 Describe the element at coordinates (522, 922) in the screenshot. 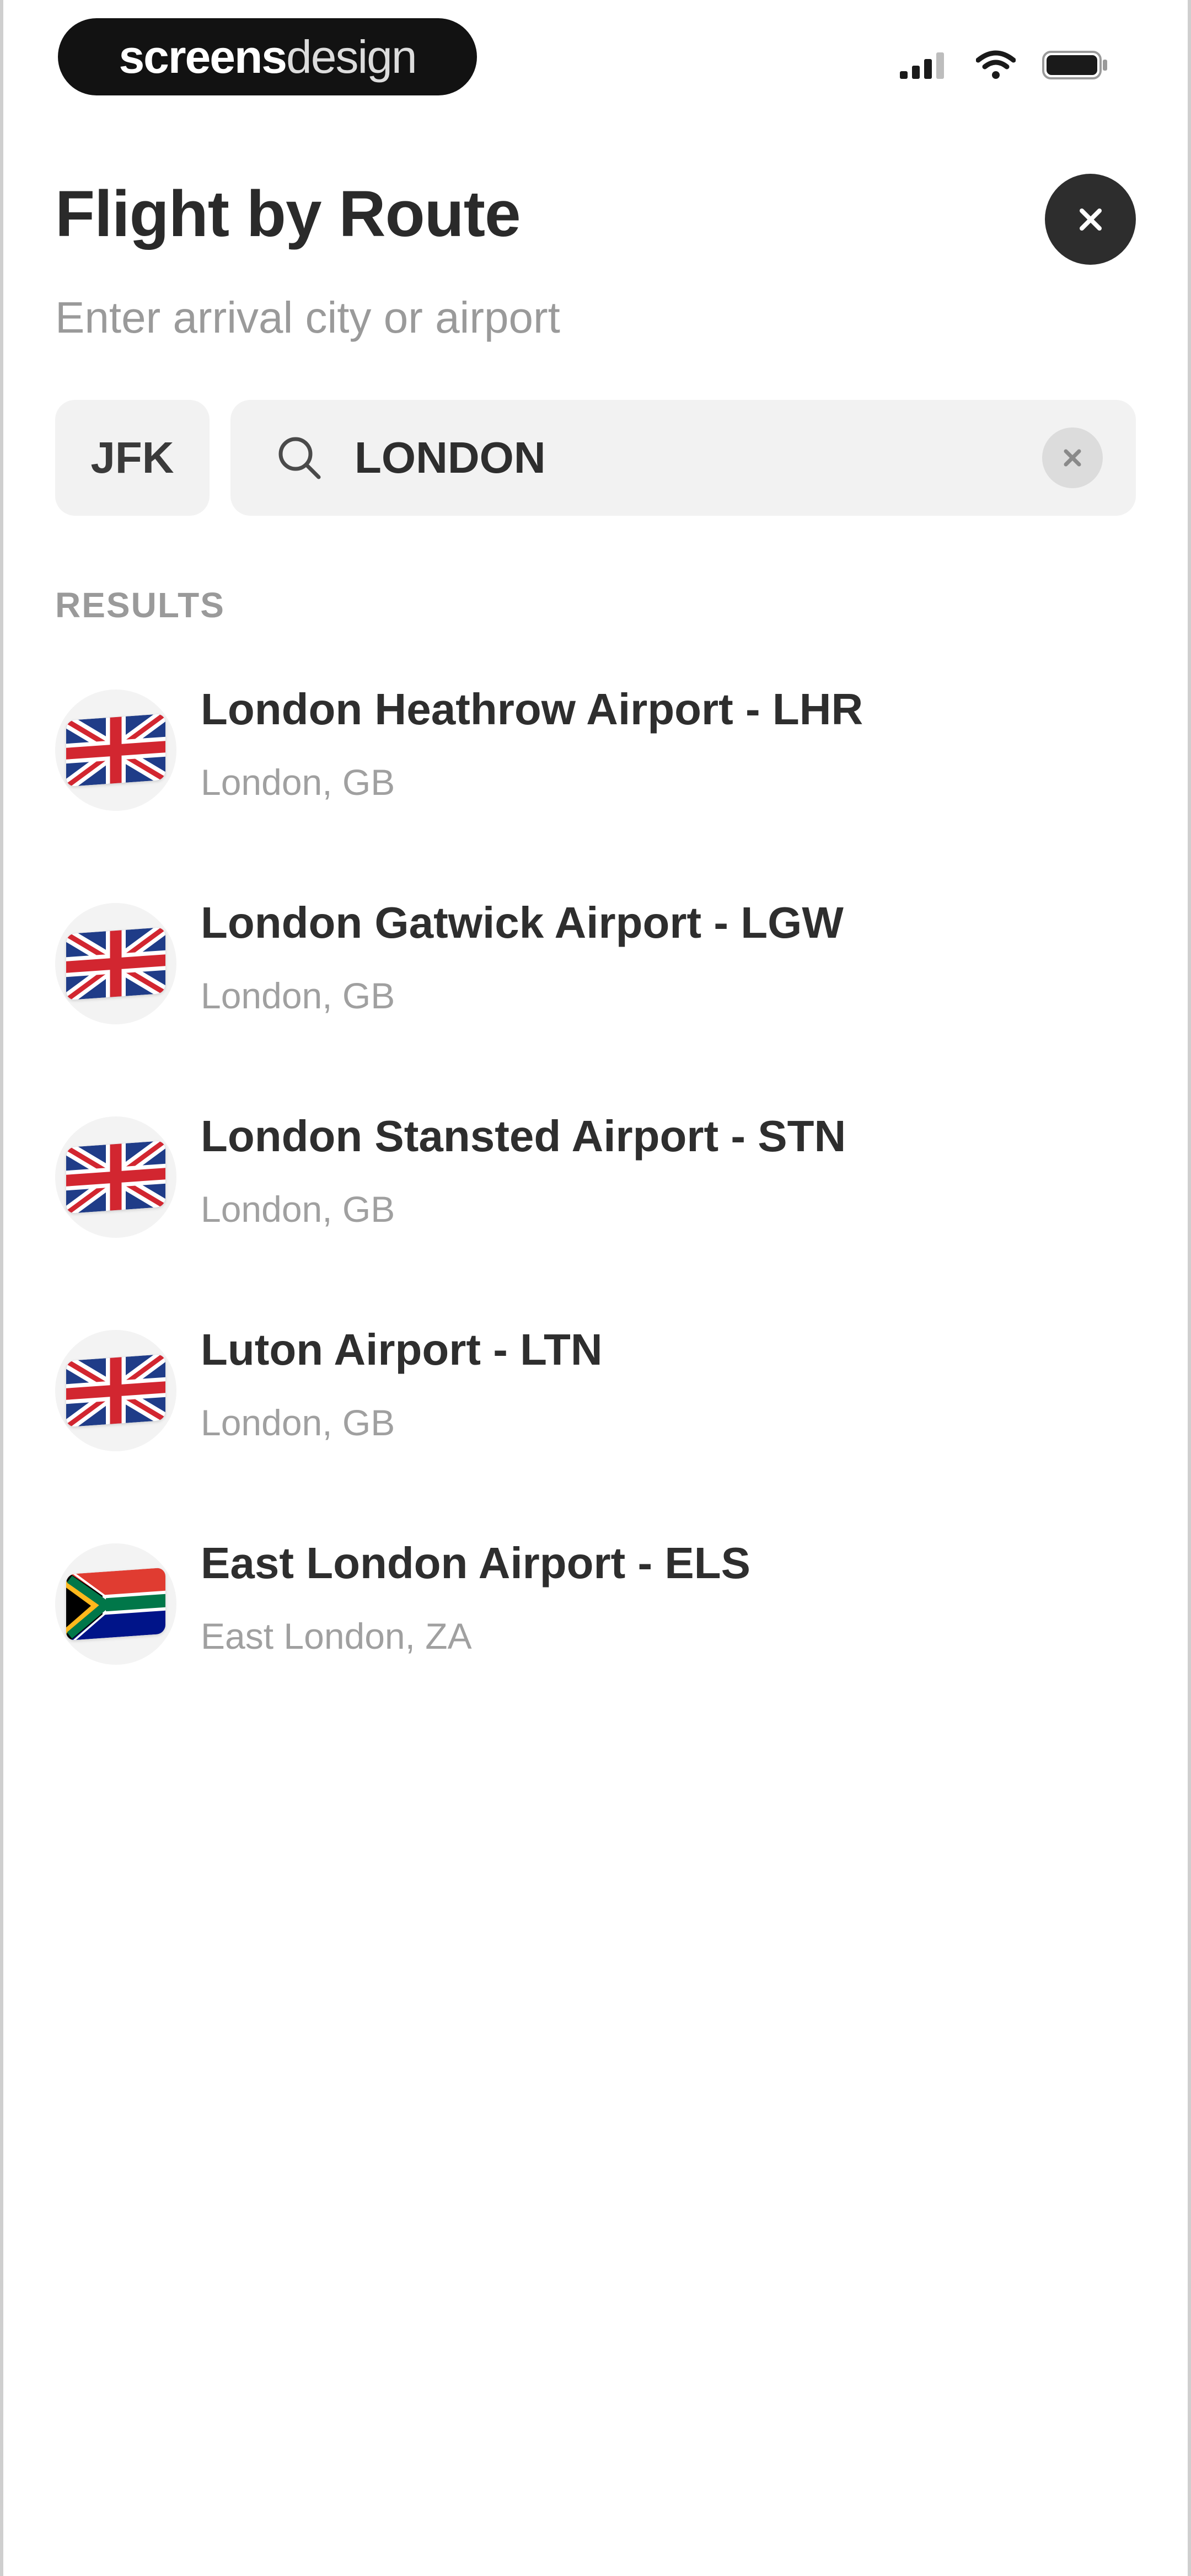

I see `result-airport-name: London Gatwick Airport - LGW` at that location.